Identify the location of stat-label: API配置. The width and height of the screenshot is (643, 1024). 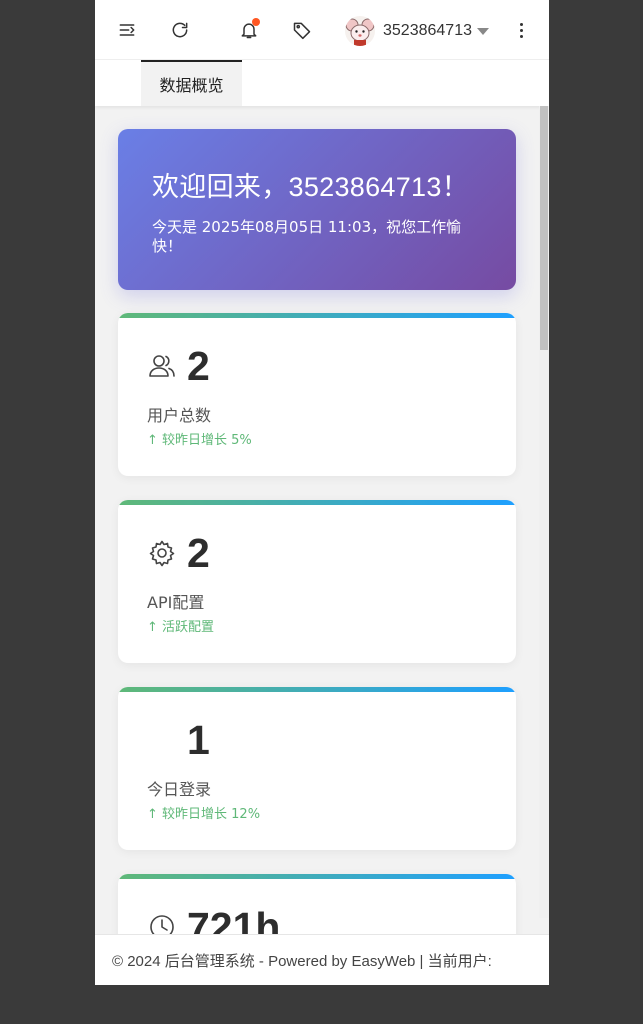
(176, 602).